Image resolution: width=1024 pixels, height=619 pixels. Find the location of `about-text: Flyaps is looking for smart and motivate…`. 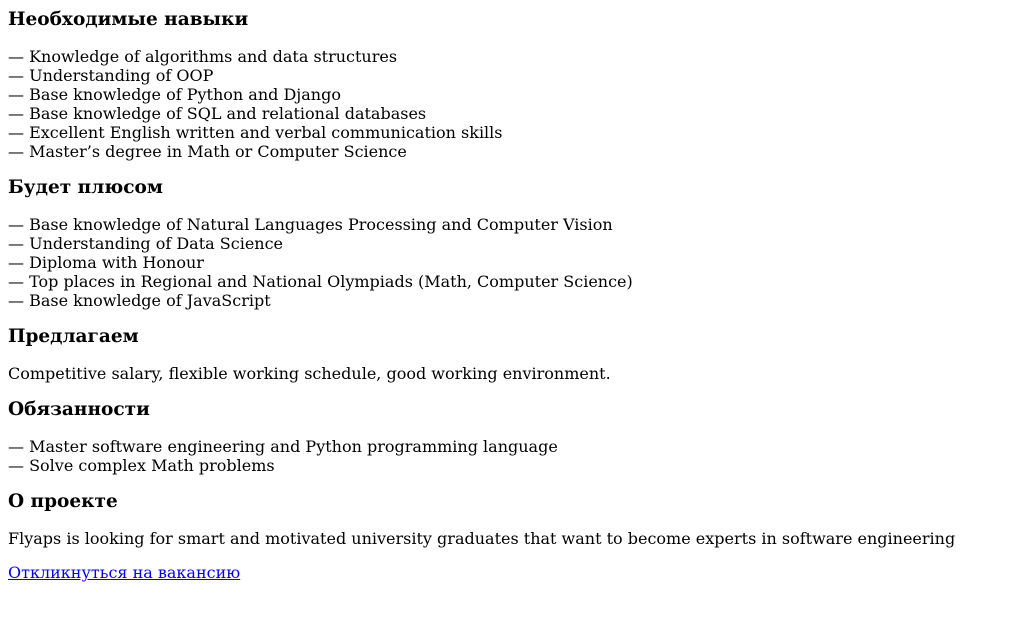

about-text: Flyaps is looking for smart and motivate… is located at coordinates (482, 538).